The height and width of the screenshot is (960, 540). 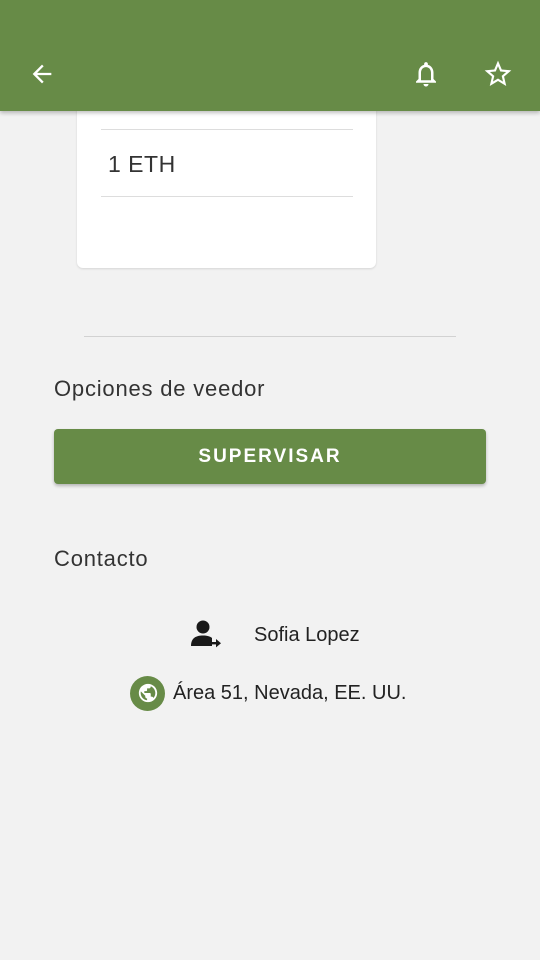 What do you see at coordinates (227, 196) in the screenshot?
I see `card-divider-bottom` at bounding box center [227, 196].